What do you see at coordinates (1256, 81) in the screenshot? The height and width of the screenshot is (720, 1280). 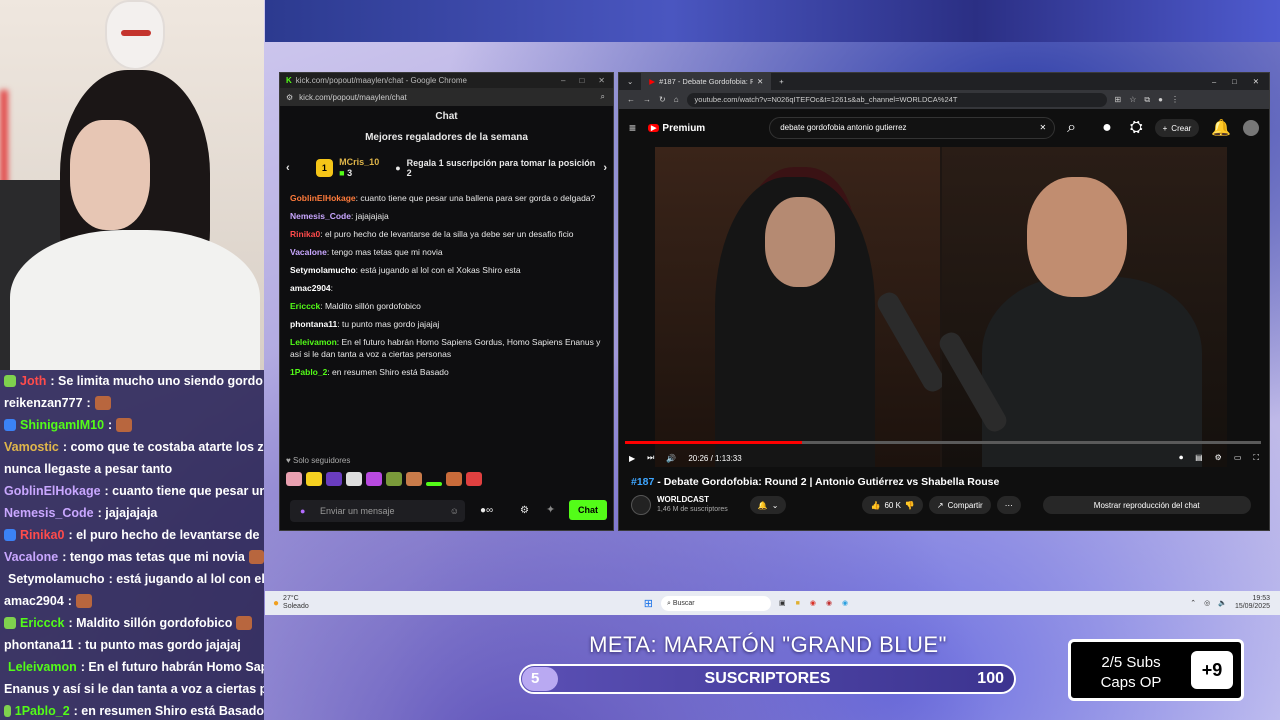 I see `yt-close-icon: ✕` at bounding box center [1256, 81].